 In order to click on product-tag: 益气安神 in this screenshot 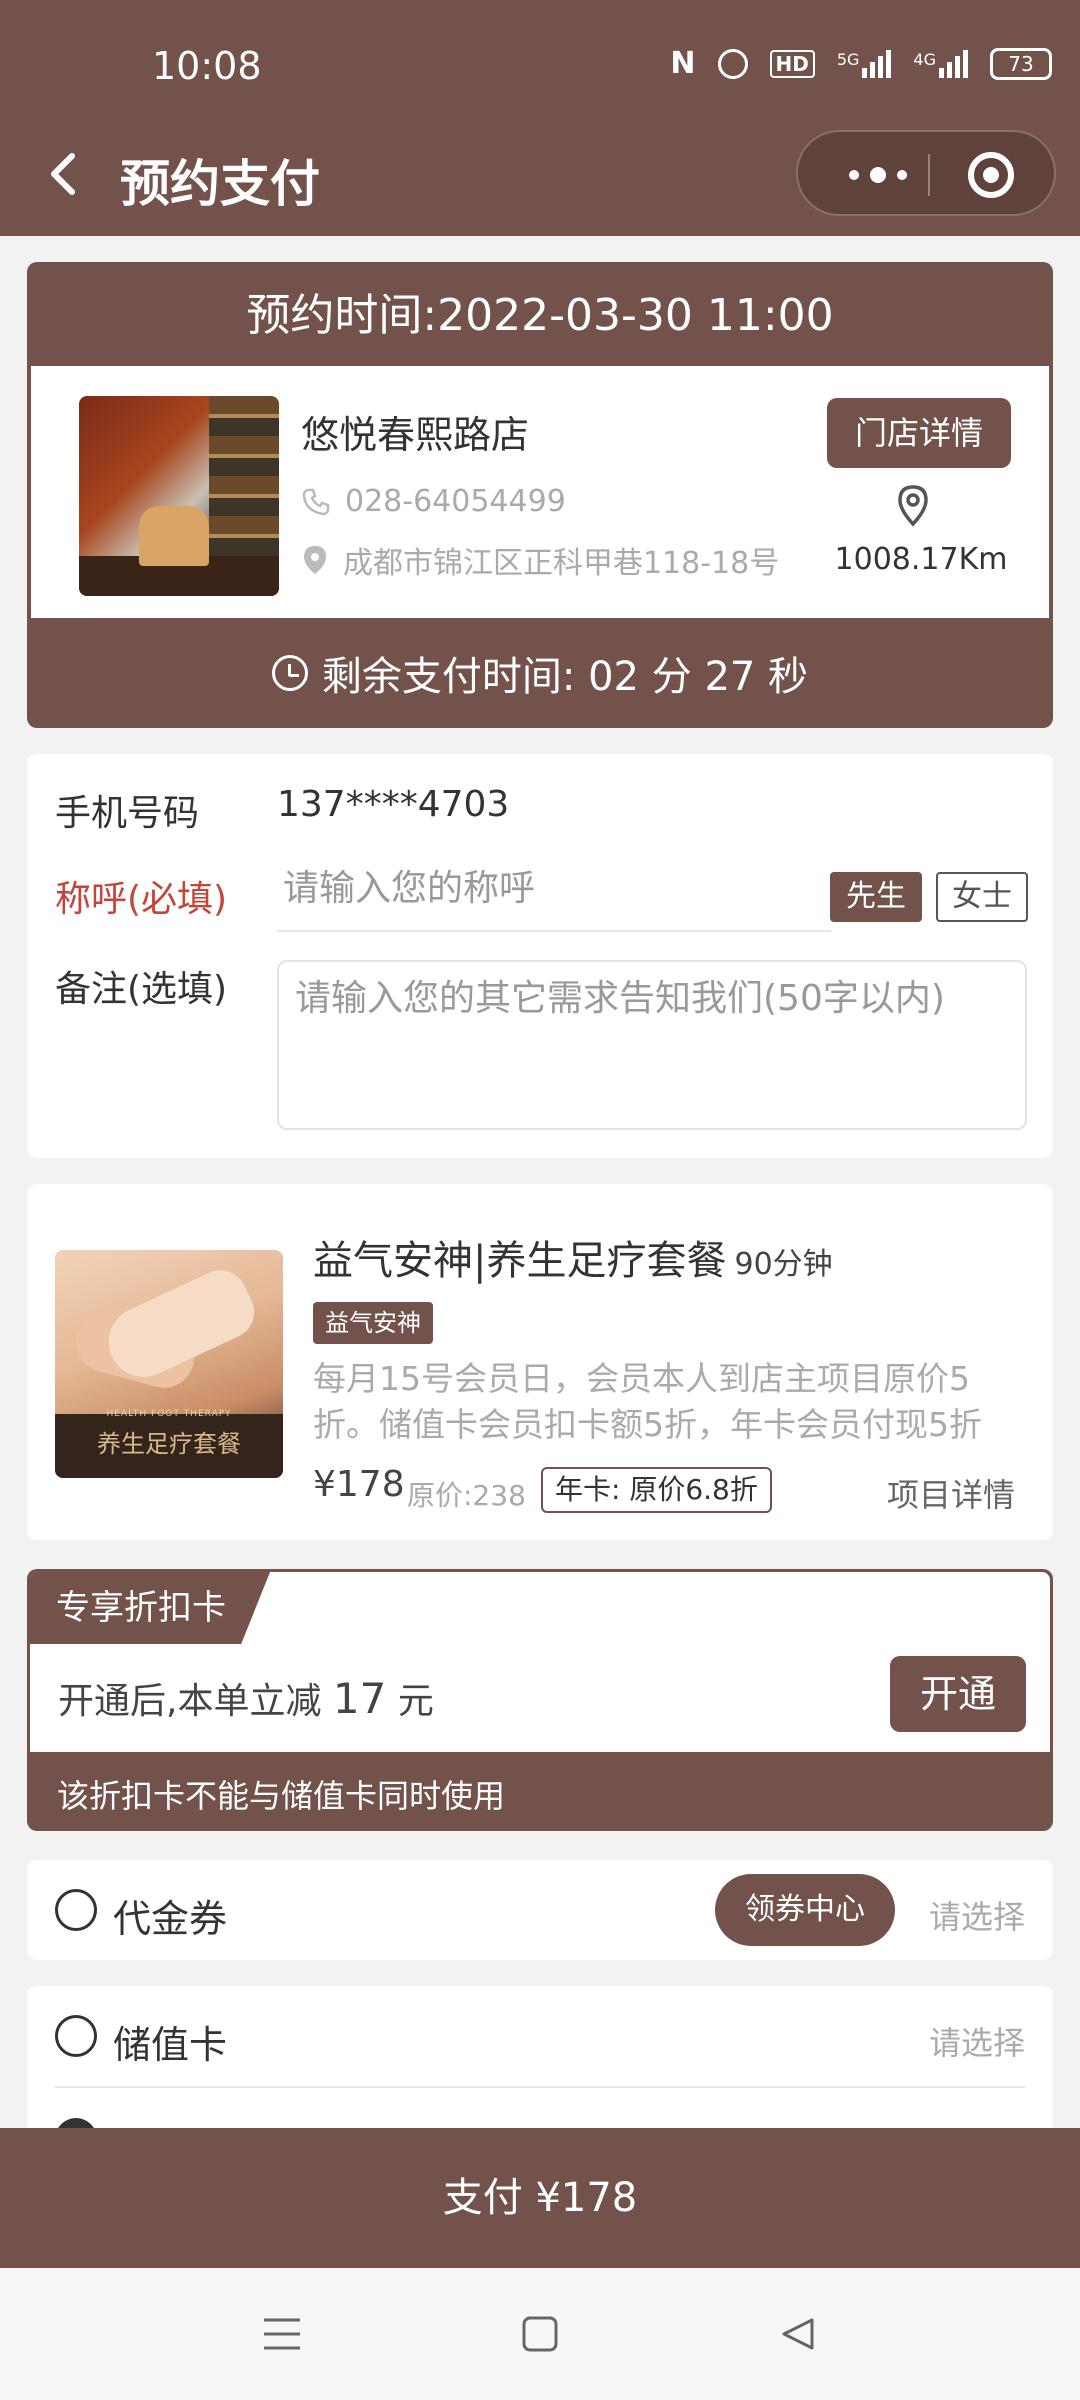, I will do `click(373, 1323)`.